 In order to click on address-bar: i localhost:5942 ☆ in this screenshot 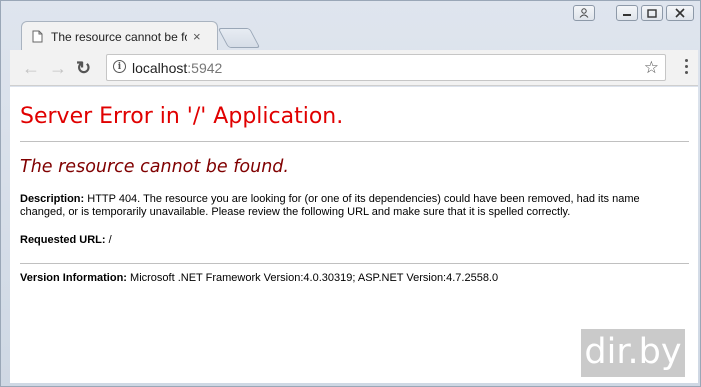, I will do `click(386, 67)`.